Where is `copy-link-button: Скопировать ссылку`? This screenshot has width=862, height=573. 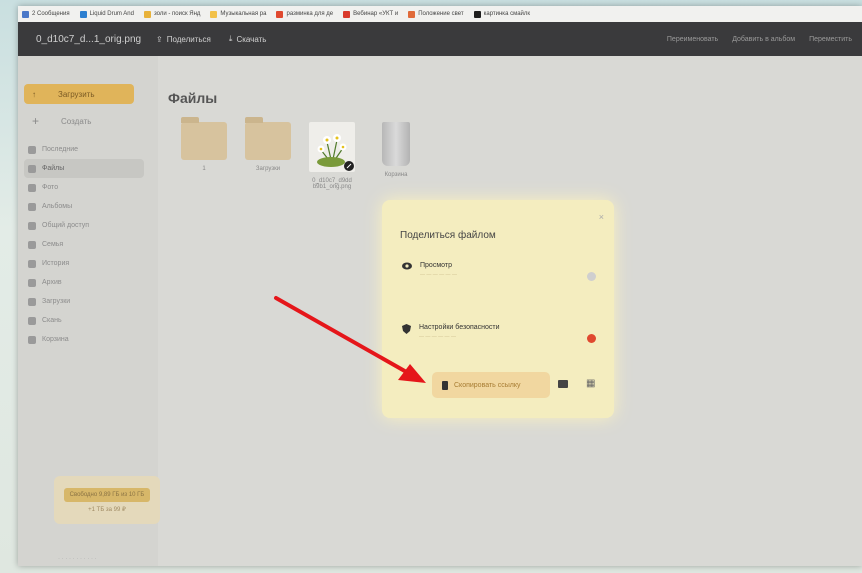
copy-link-button: Скопировать ссылку is located at coordinates (491, 385).